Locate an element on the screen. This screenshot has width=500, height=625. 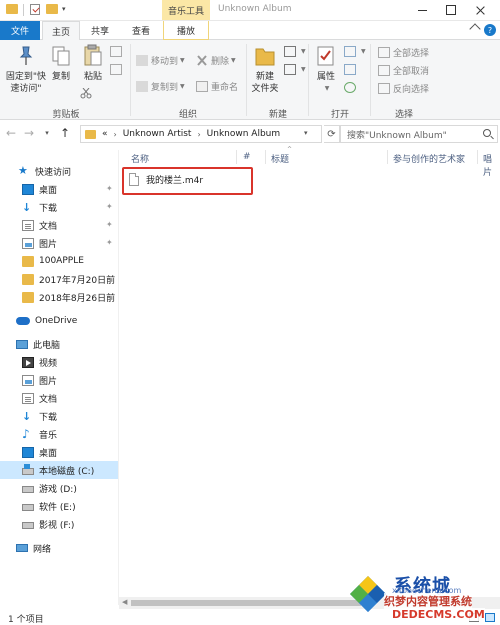
properties-quick-icon is located at coordinates (35, 9).